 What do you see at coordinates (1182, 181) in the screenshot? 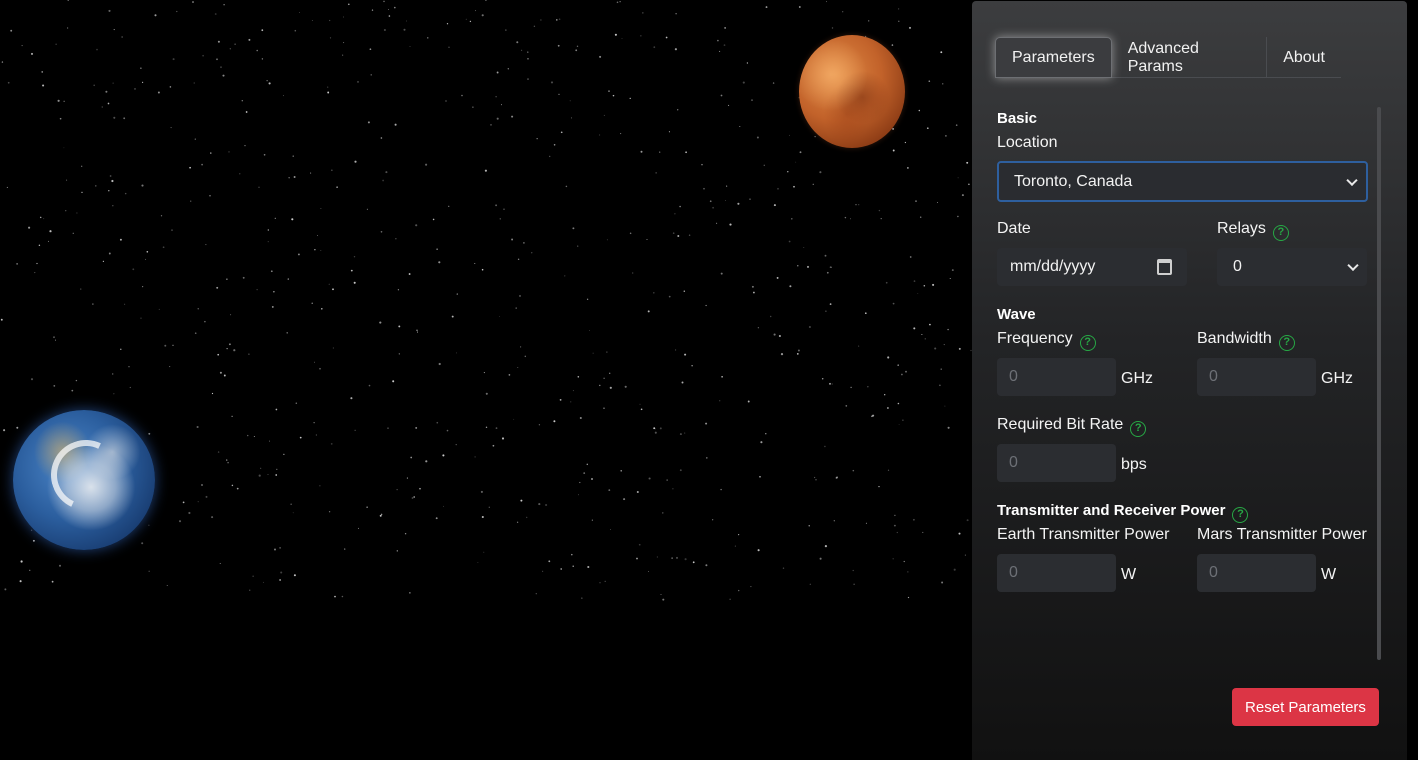
I see `location-select: Toronto, Canada` at bounding box center [1182, 181].